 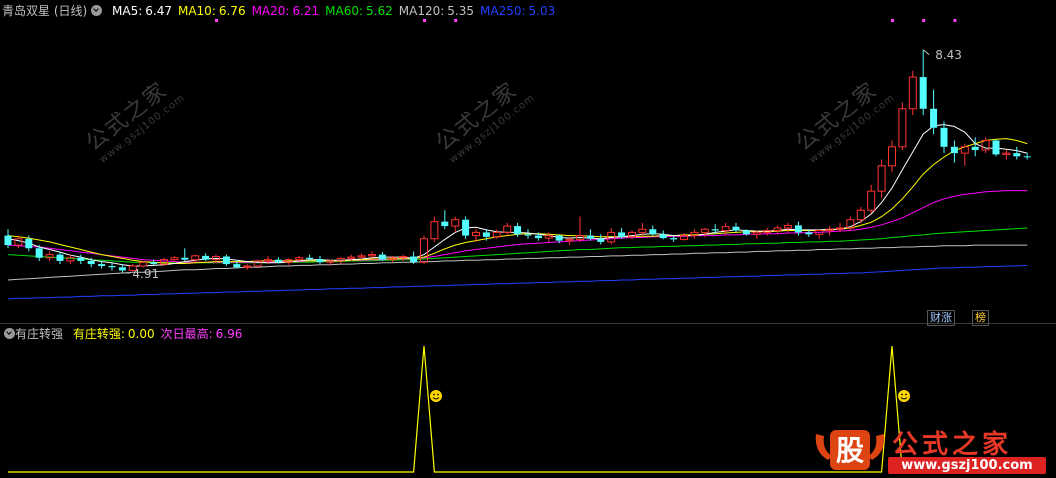 I want to click on indicator-legend-label: 有庄转强:, so click(x=98, y=334).